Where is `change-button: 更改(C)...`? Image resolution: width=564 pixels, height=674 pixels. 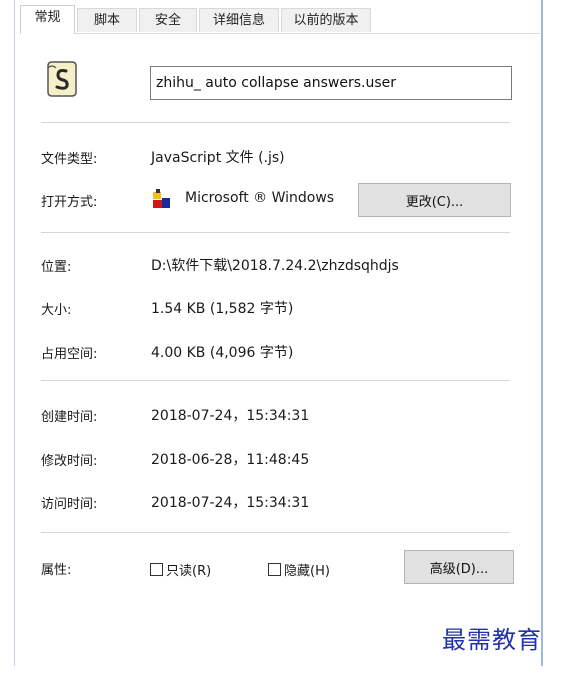 change-button: 更改(C)... is located at coordinates (434, 200).